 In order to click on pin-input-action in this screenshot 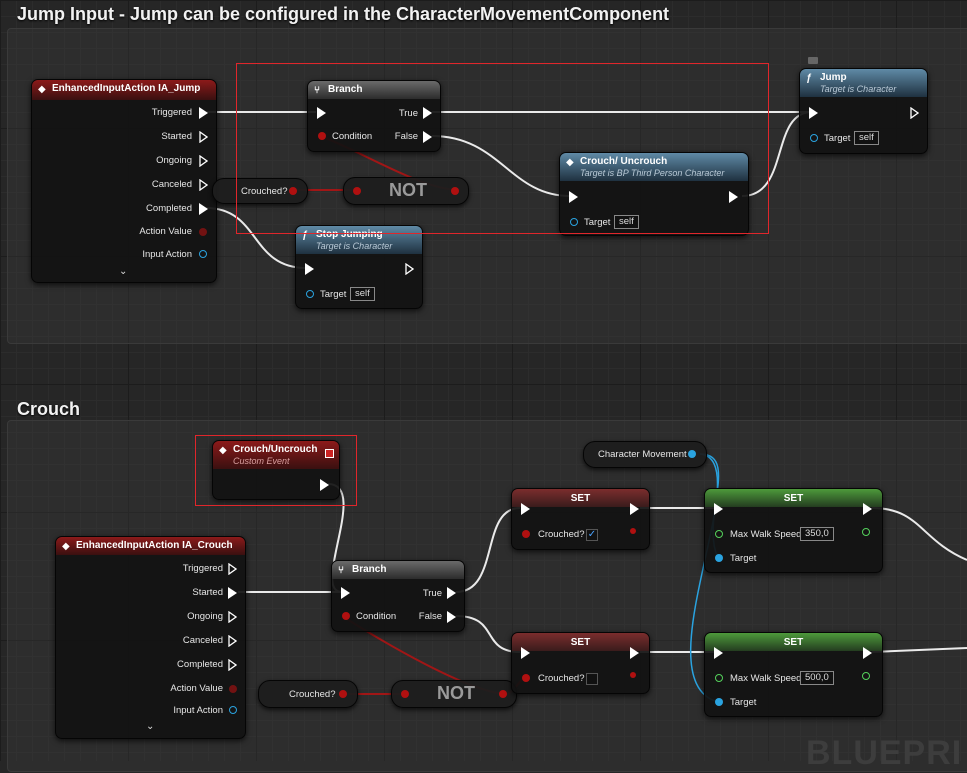, I will do `click(203, 254)`.